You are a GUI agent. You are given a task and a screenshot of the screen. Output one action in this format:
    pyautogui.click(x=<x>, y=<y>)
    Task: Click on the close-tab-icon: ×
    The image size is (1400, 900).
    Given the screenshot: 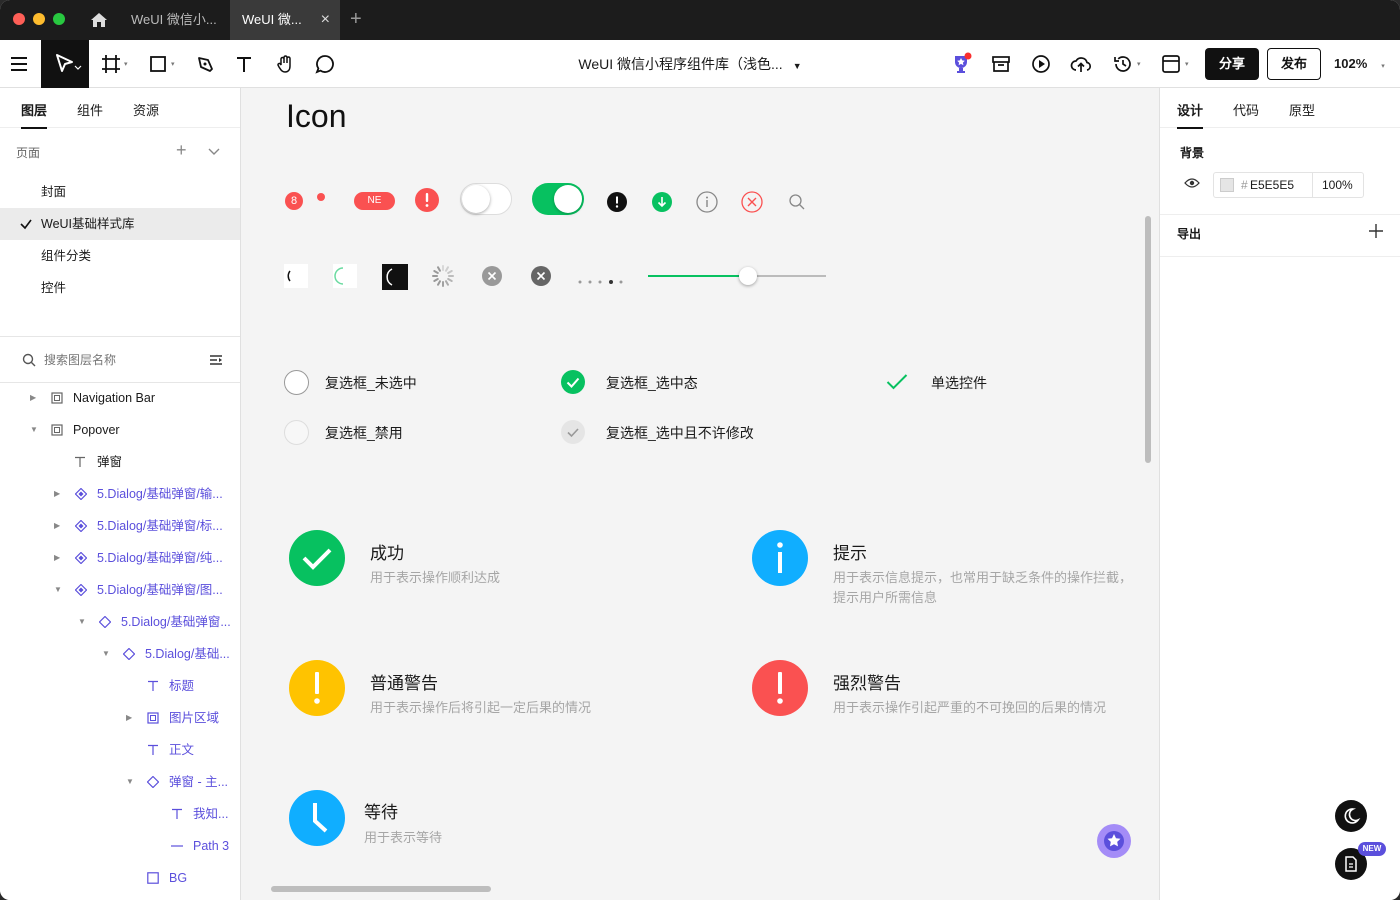 What is the action you would take?
    pyautogui.click(x=325, y=20)
    